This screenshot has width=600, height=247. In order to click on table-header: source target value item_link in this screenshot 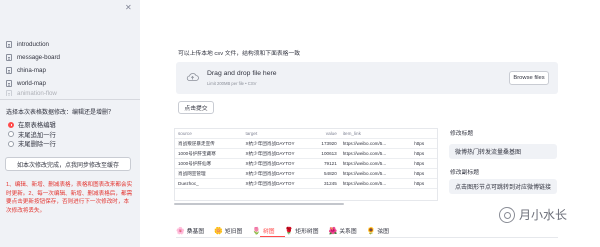, I will do `click(306, 134)`.